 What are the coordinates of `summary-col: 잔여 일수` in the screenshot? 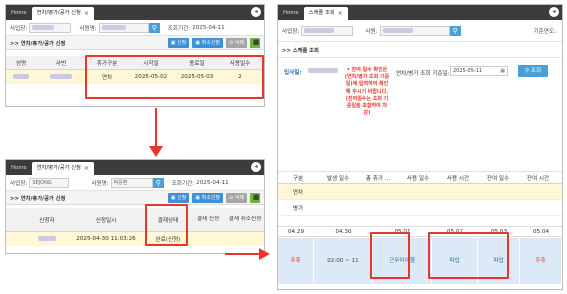 It's located at (498, 178).